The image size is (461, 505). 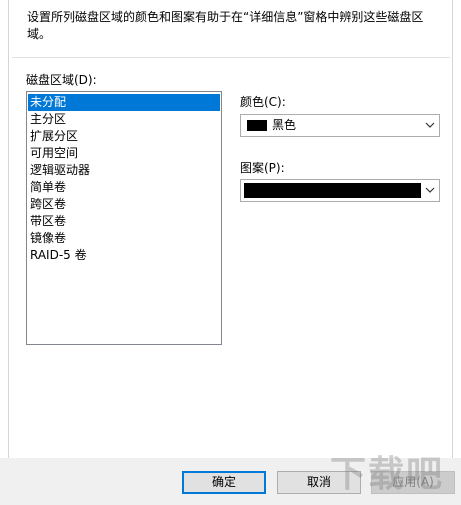 What do you see at coordinates (8, 229) in the screenshot?
I see `panel-border-left` at bounding box center [8, 229].